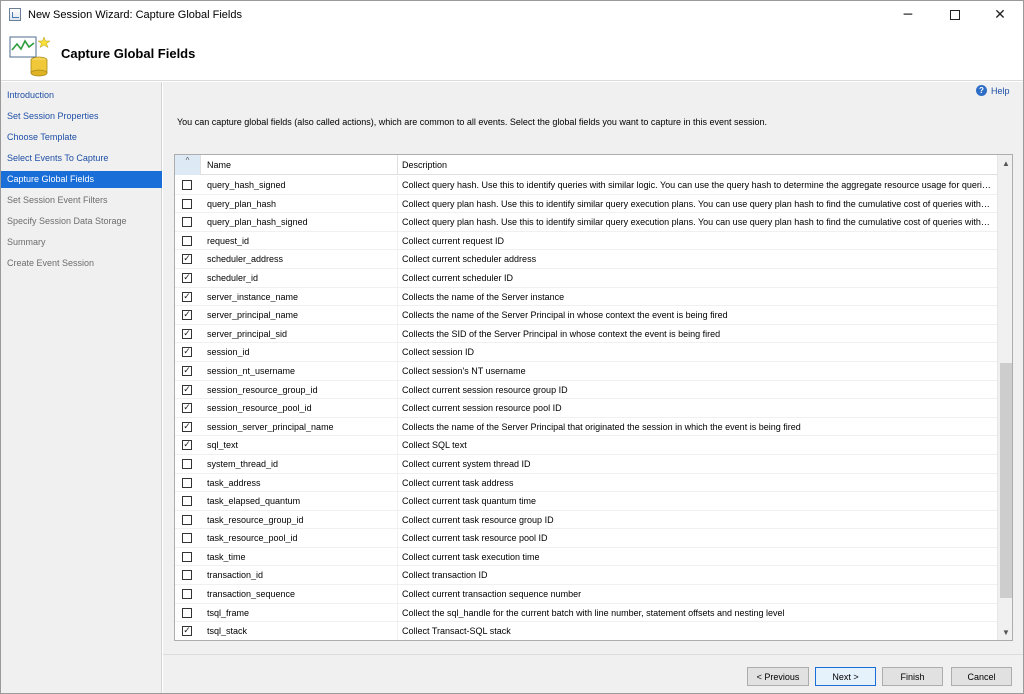 The height and width of the screenshot is (694, 1024). What do you see at coordinates (1005, 163) in the screenshot?
I see `scroll-up-icon: ▲` at bounding box center [1005, 163].